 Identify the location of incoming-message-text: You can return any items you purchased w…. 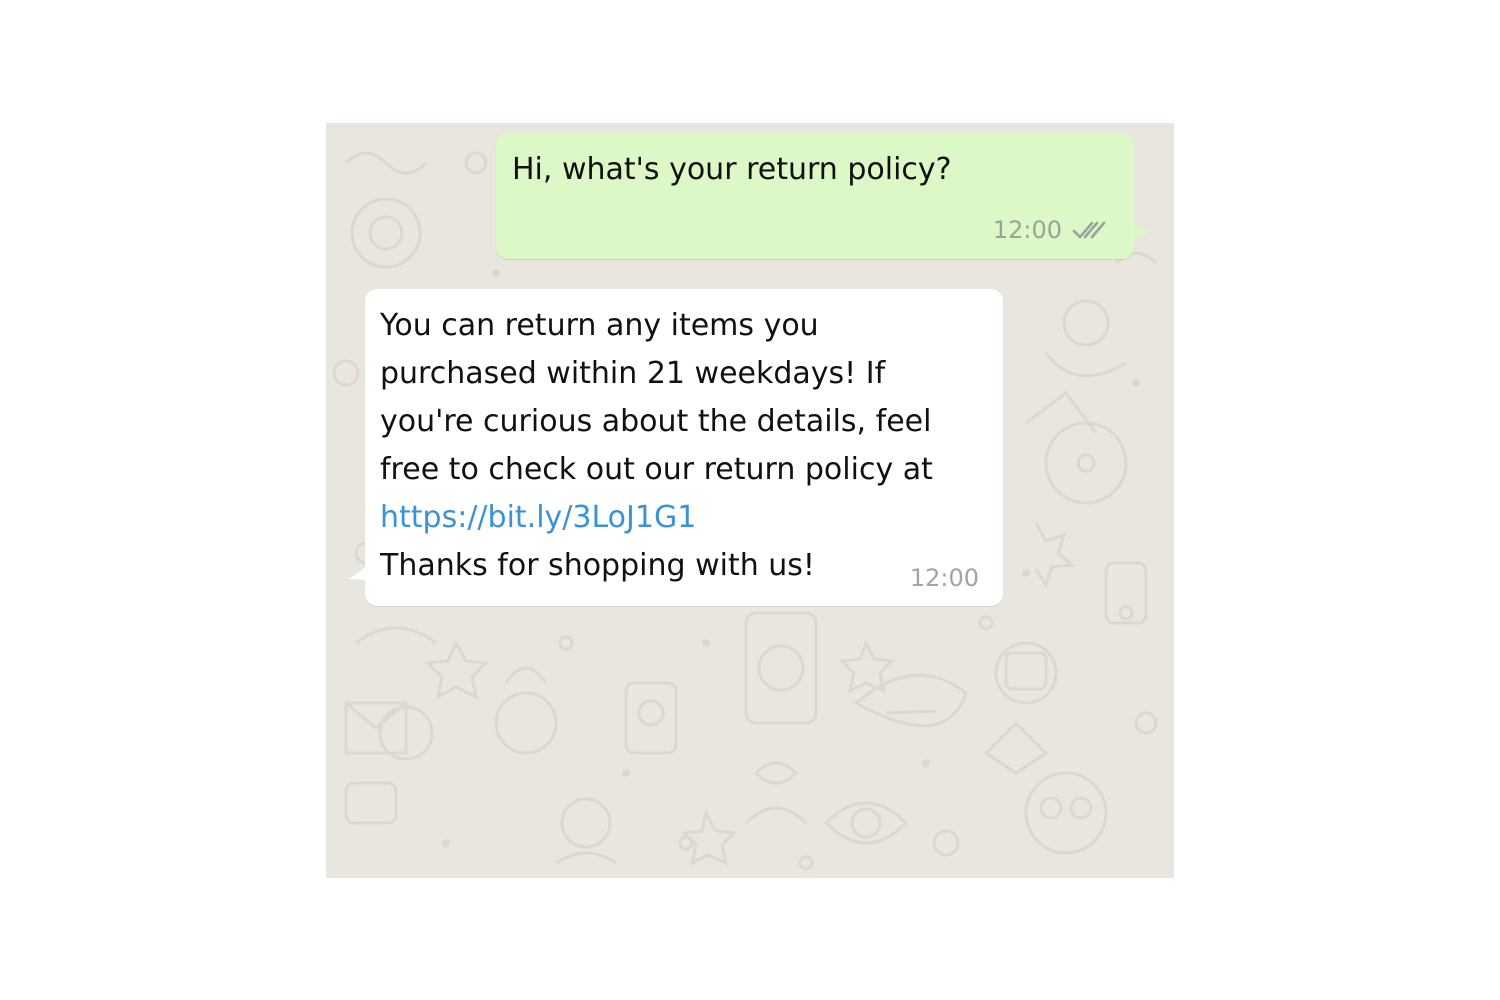
(680, 446).